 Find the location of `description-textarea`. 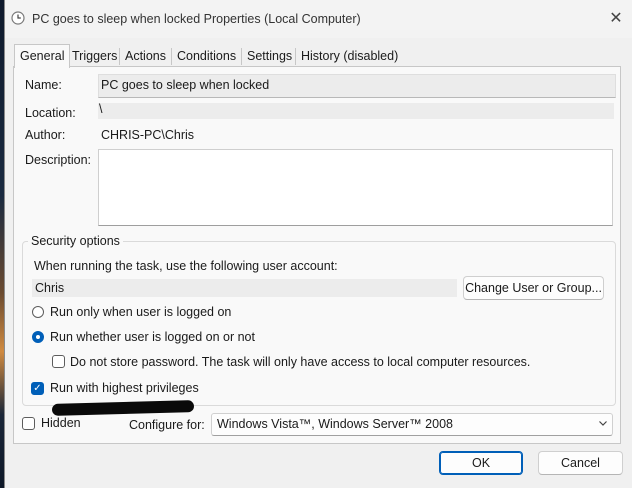

description-textarea is located at coordinates (355, 187).